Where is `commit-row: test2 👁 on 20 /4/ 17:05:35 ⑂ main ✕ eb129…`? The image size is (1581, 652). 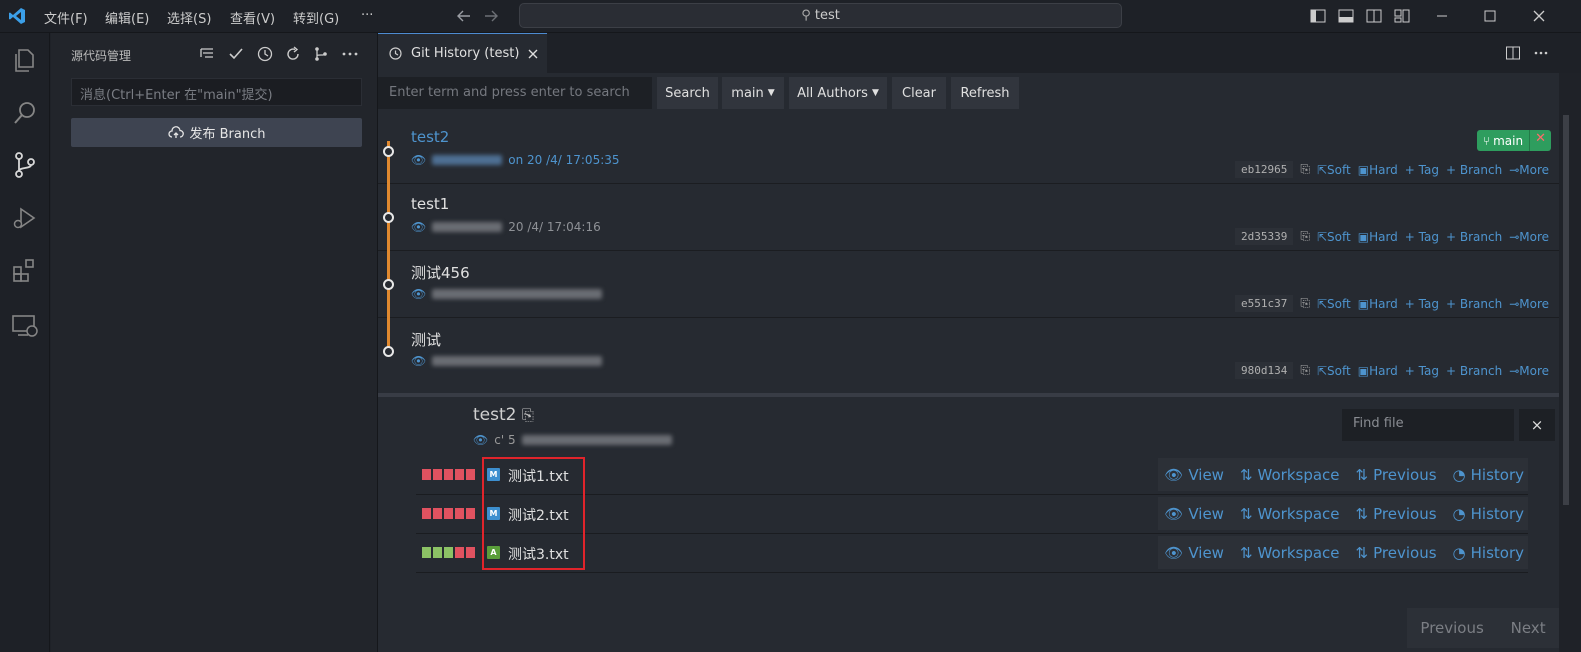
commit-row: test2 👁 on 20 /4/ 17:05:35 ⑂ main ✕ eb129… is located at coordinates (968, 150).